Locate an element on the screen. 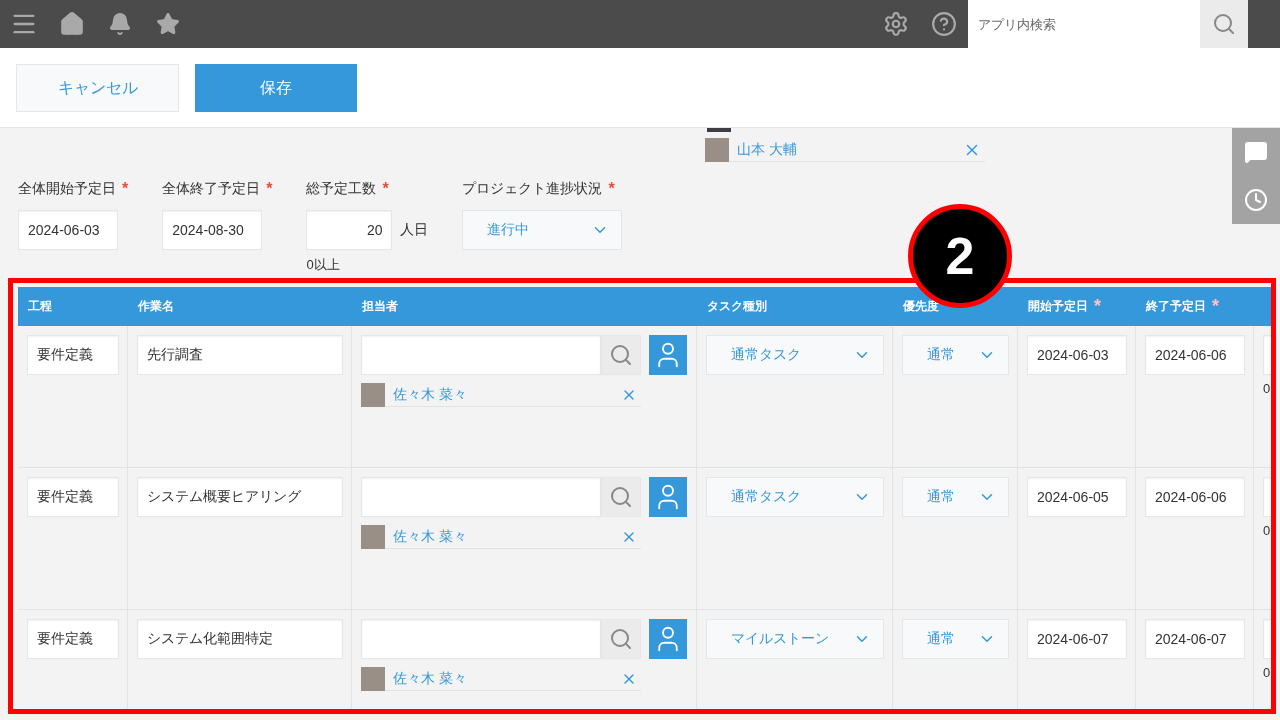  field-label: プロジェクト進捗状況 is located at coordinates (532, 189).